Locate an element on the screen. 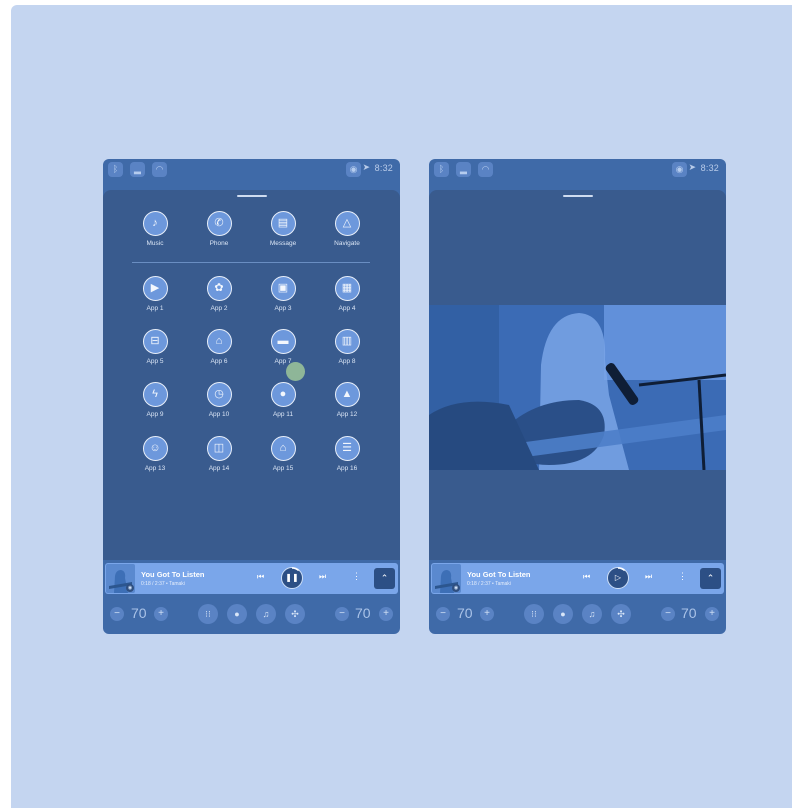 This screenshot has height=808, width=792. app-label: App 7 is located at coordinates (283, 361).